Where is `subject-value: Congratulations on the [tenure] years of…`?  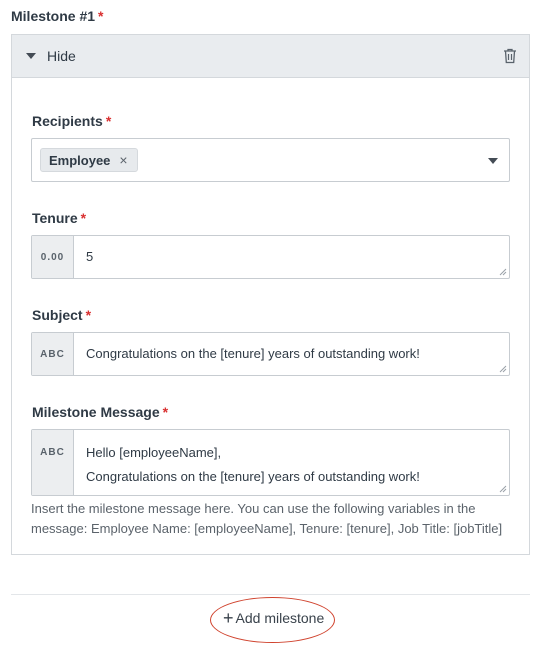
subject-value: Congratulations on the [tenure] years of… is located at coordinates (291, 354).